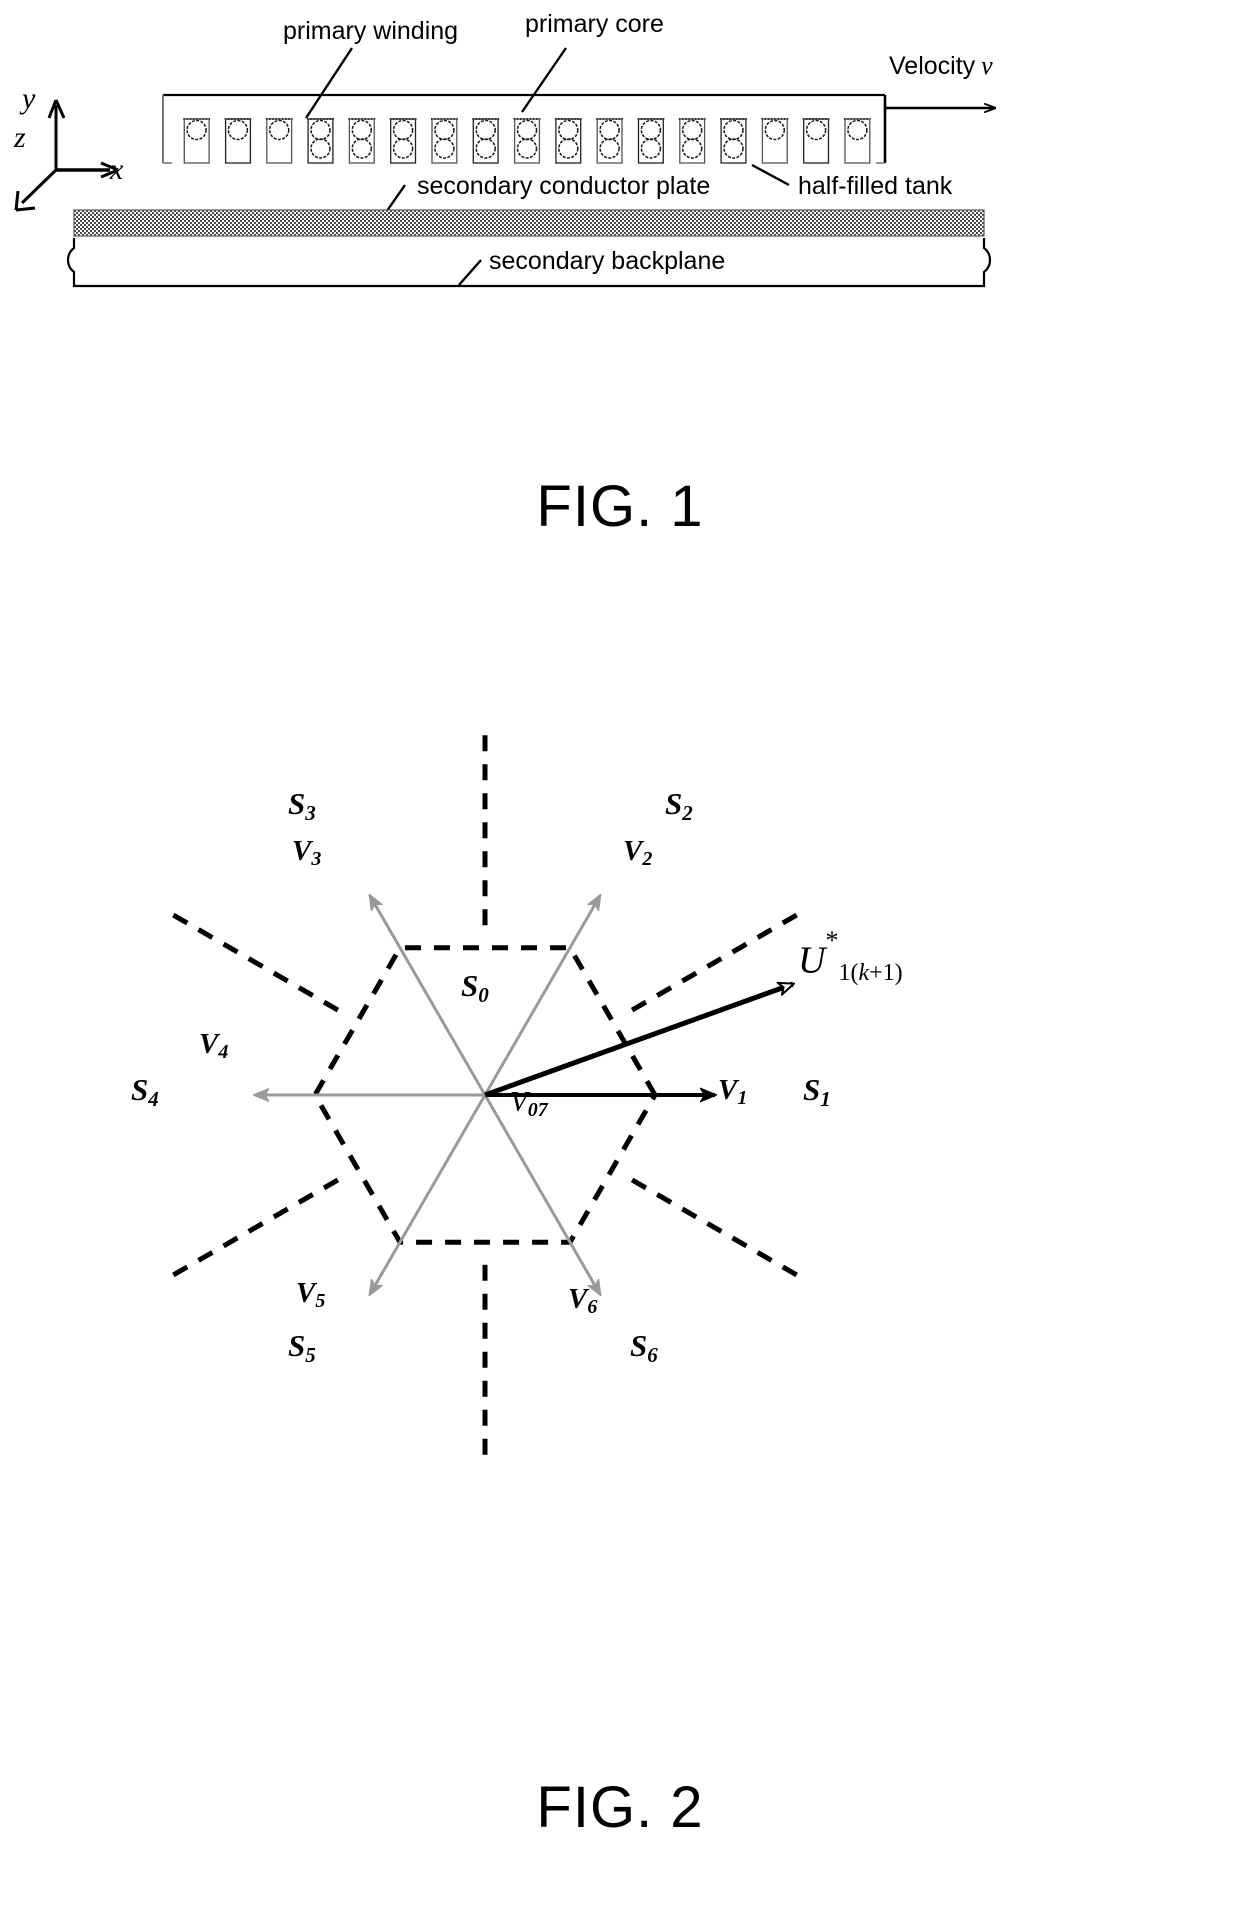 This screenshot has height=1916, width=1240. I want to click on vector-v2-index: 2, so click(647, 859).